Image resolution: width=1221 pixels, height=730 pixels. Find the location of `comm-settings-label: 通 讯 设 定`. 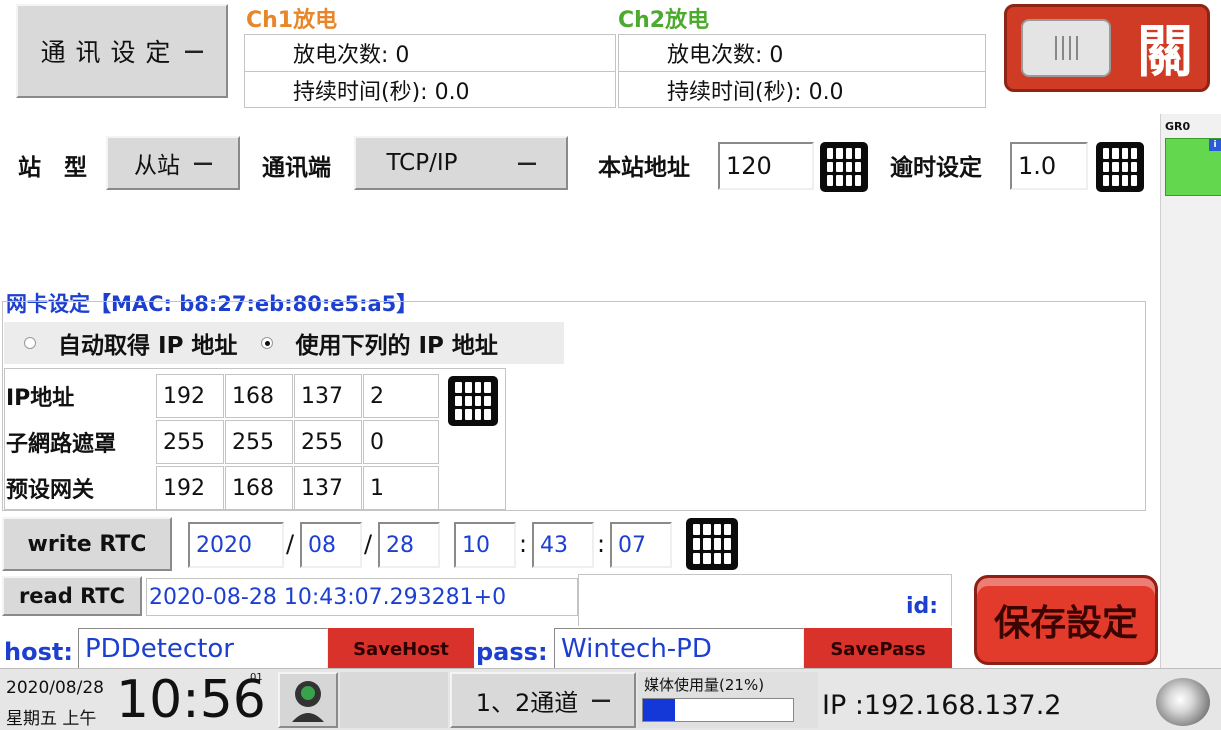

comm-settings-label: 通 讯 设 定 is located at coordinates (106, 52).